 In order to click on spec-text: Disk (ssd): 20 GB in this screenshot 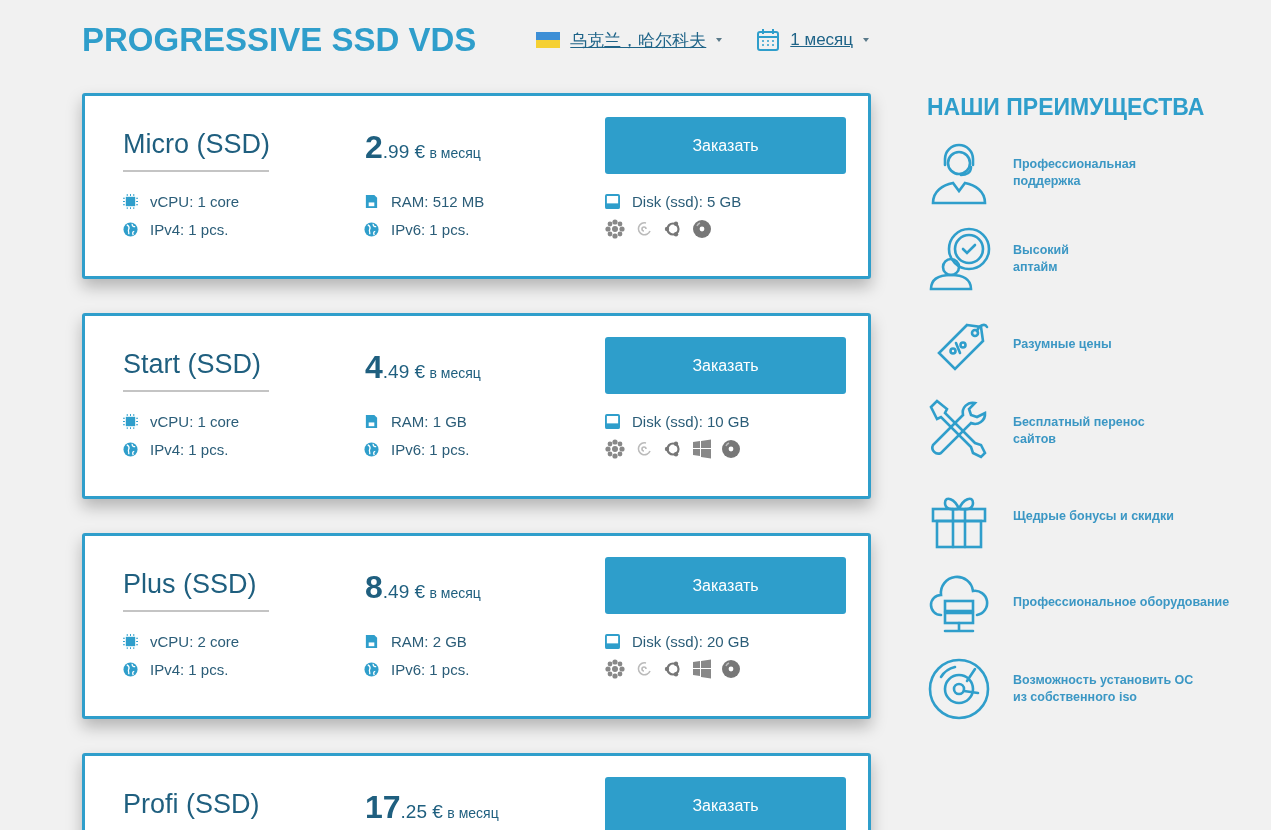, I will do `click(691, 641)`.